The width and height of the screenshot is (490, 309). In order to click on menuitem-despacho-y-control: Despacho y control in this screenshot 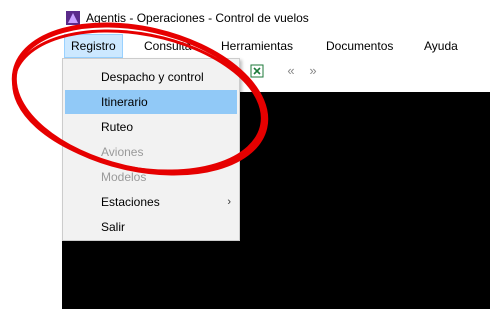, I will do `click(151, 77)`.